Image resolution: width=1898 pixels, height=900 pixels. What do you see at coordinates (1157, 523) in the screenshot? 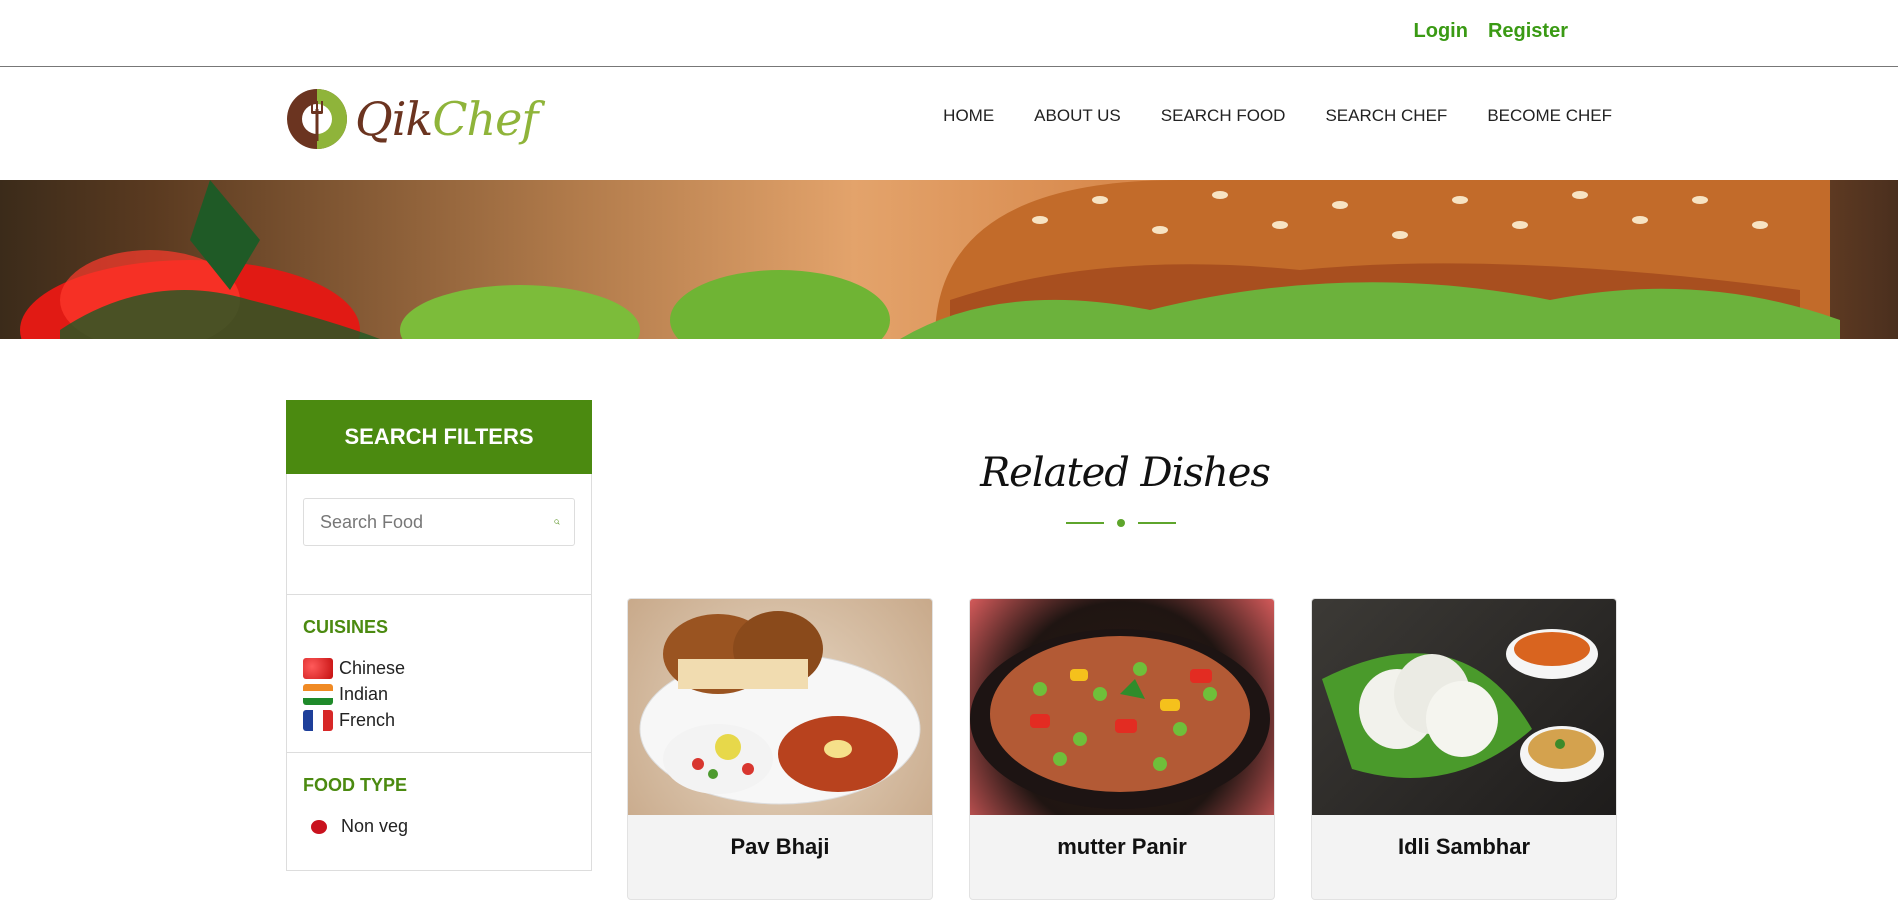
I see `divider-line-right` at bounding box center [1157, 523].